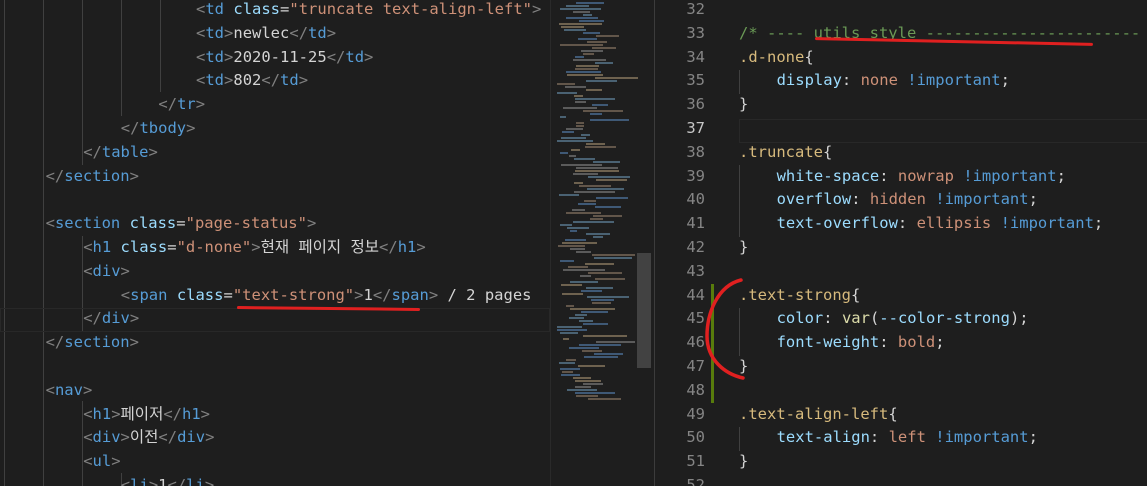 The height and width of the screenshot is (486, 1147). What do you see at coordinates (69, 391) in the screenshot?
I see `code-line: <nav>` at bounding box center [69, 391].